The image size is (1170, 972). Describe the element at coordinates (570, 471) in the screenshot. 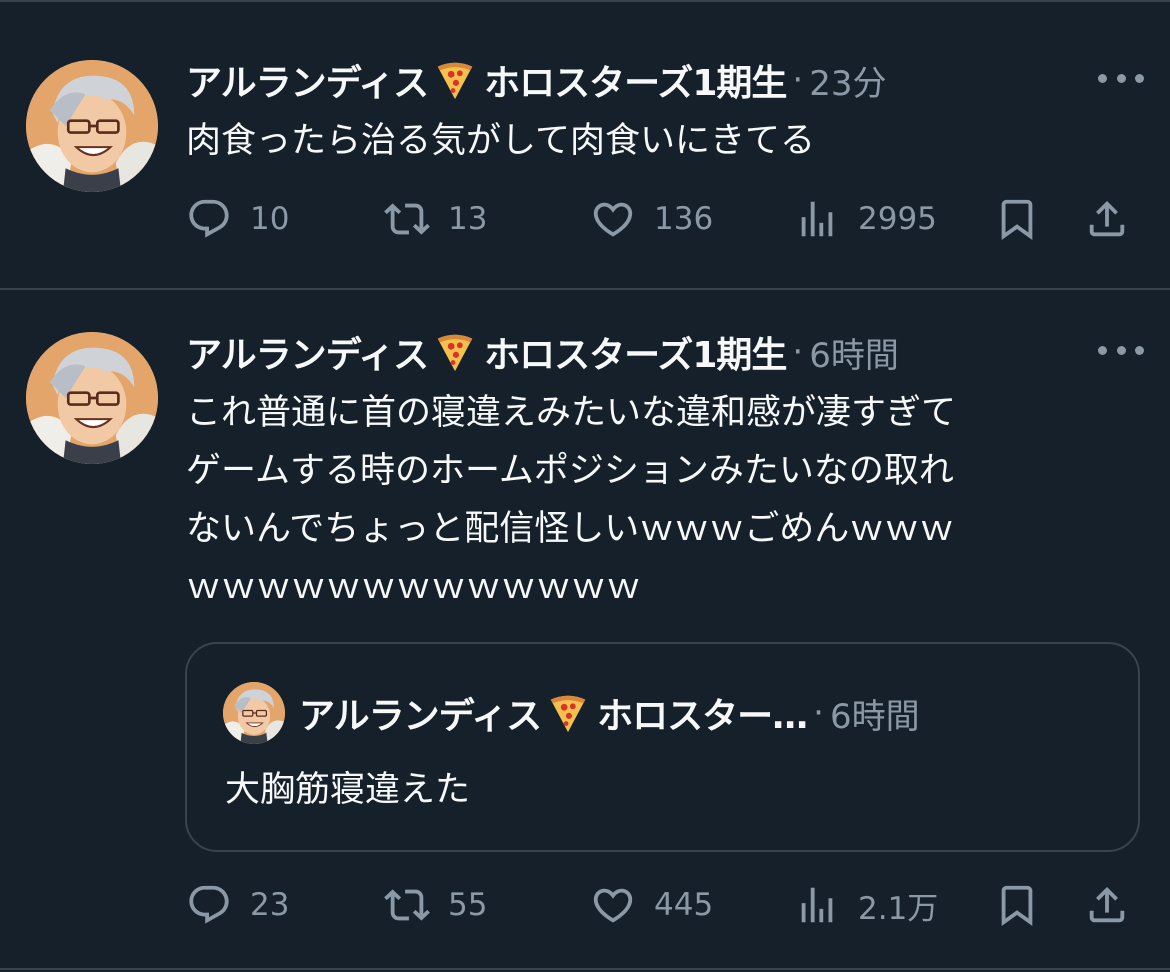

I see `tweet-text-line: ゲームする時のホームポジションみたいなの取れ` at that location.